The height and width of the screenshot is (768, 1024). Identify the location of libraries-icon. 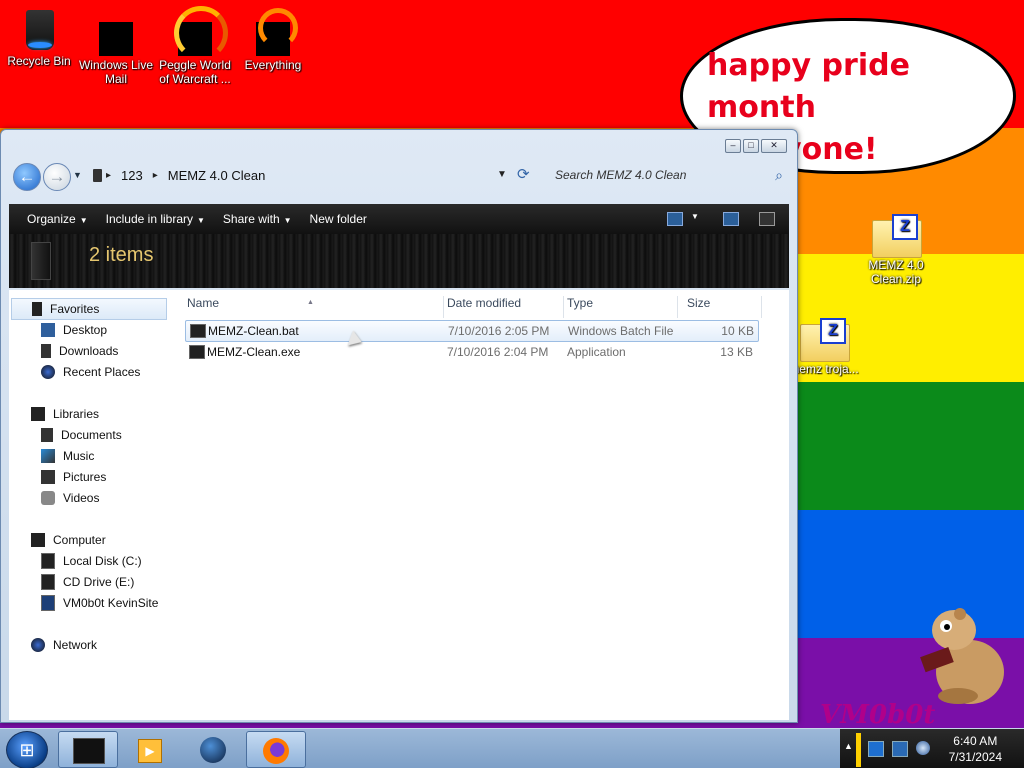
(38, 414).